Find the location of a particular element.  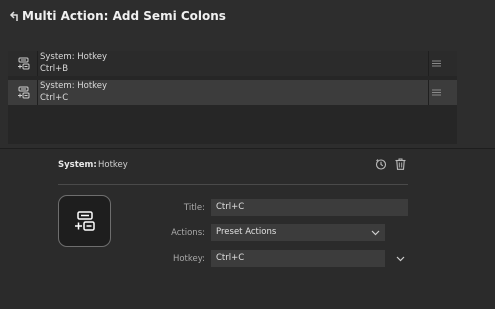

actions-dropdown-value: Preset Actions is located at coordinates (246, 232).